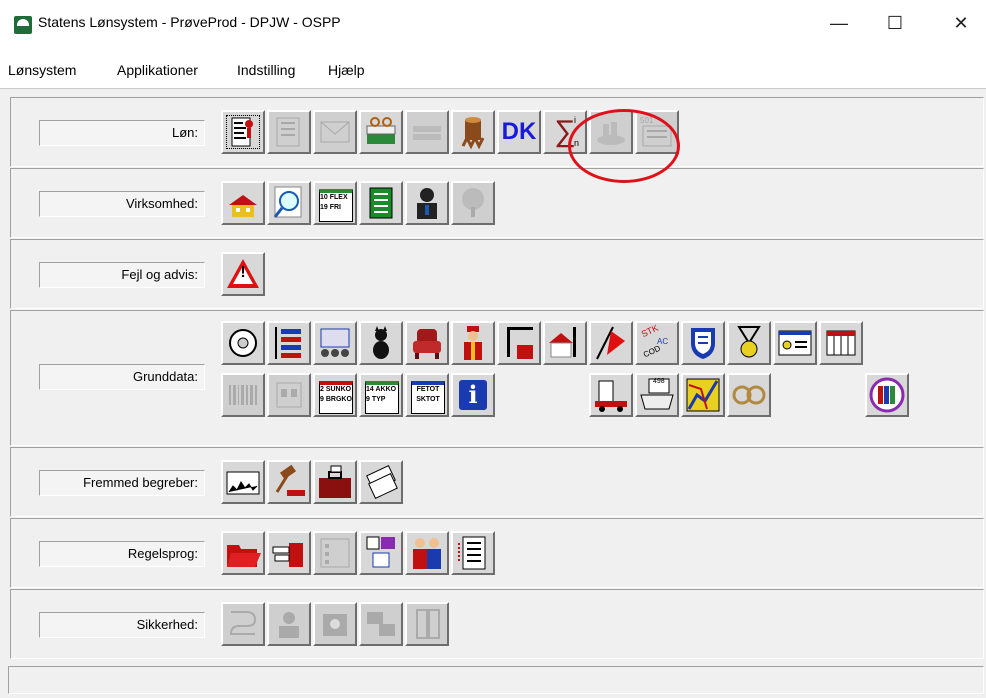 The image size is (986, 698). Describe the element at coordinates (334, 197) in the screenshot. I see `flex-line-1: 10 FLEX` at that location.